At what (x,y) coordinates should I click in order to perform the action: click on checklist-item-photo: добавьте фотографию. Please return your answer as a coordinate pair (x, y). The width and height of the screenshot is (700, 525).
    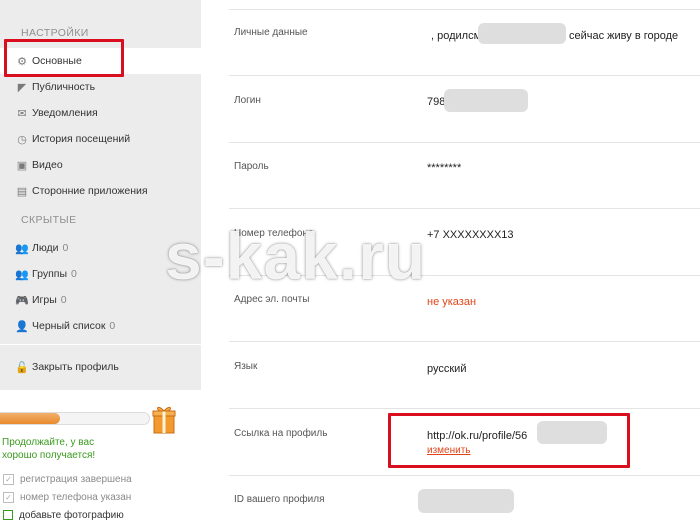
    Looking at the image, I should click on (63, 515).